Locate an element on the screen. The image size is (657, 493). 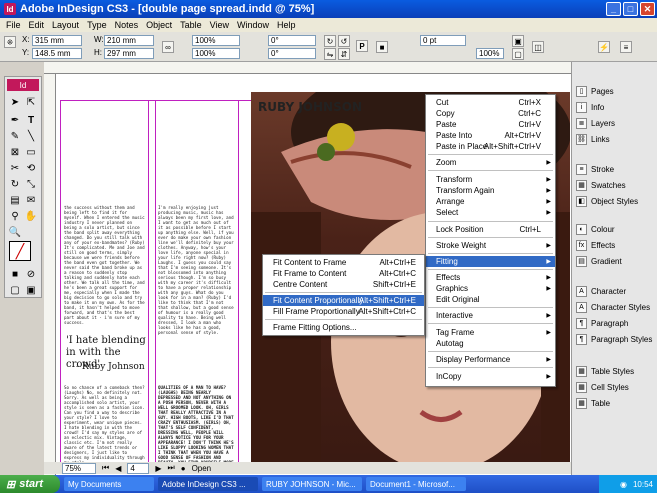
menu-item-incopy: InCopy ▶ is located at coordinates (490, 376).